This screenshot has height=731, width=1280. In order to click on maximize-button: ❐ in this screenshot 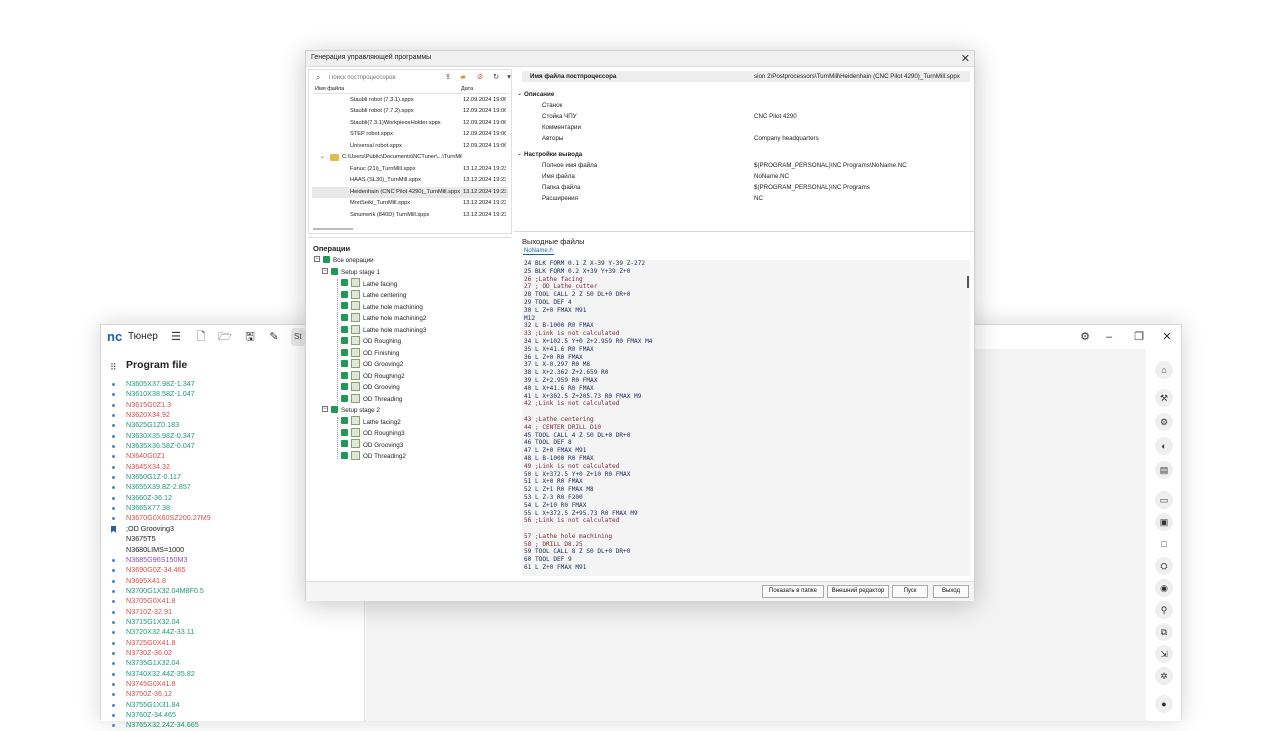, I will do `click(1139, 337)`.